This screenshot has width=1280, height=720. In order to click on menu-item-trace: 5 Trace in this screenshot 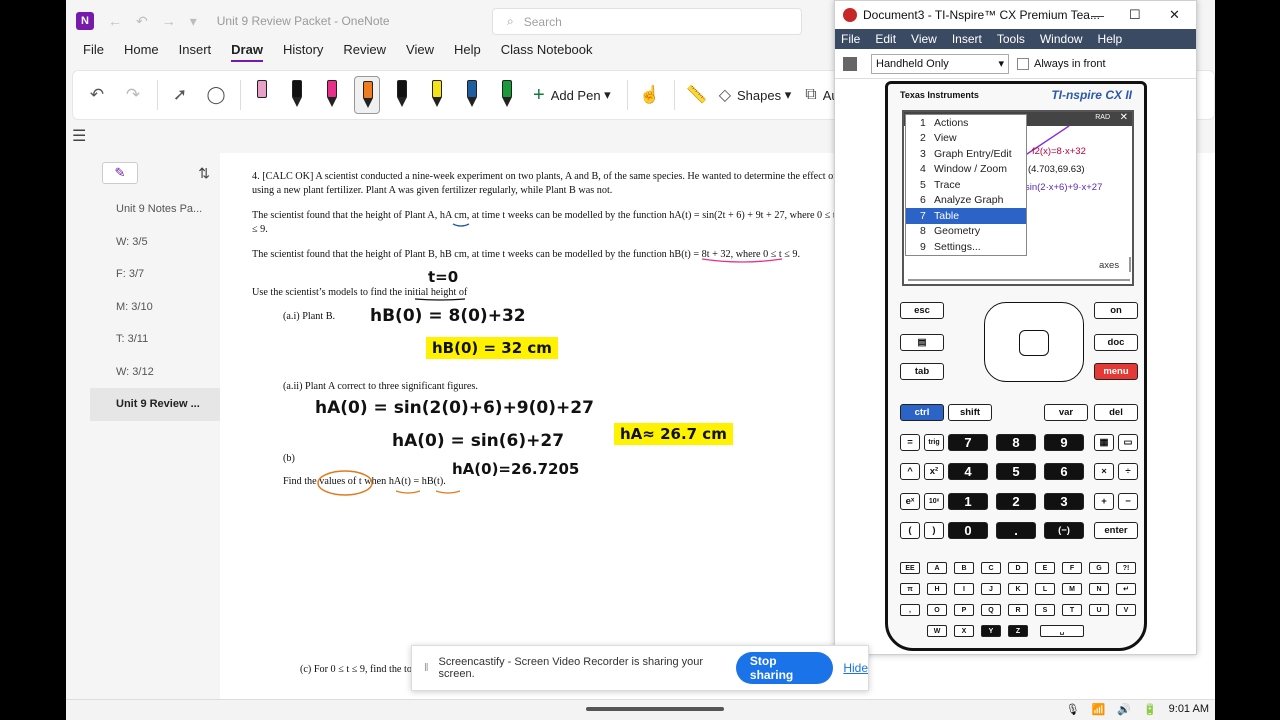, I will do `click(966, 185)`.